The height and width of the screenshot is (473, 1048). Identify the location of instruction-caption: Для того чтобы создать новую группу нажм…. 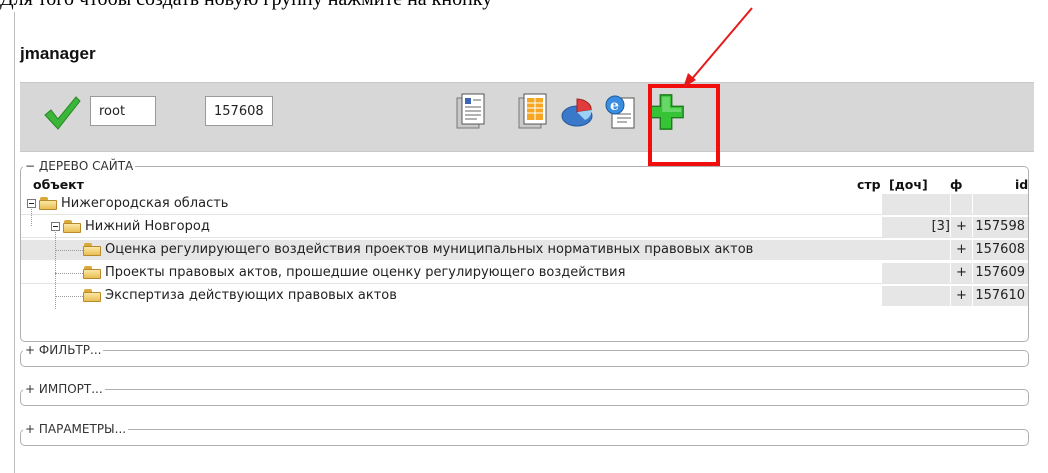
(246, 5).